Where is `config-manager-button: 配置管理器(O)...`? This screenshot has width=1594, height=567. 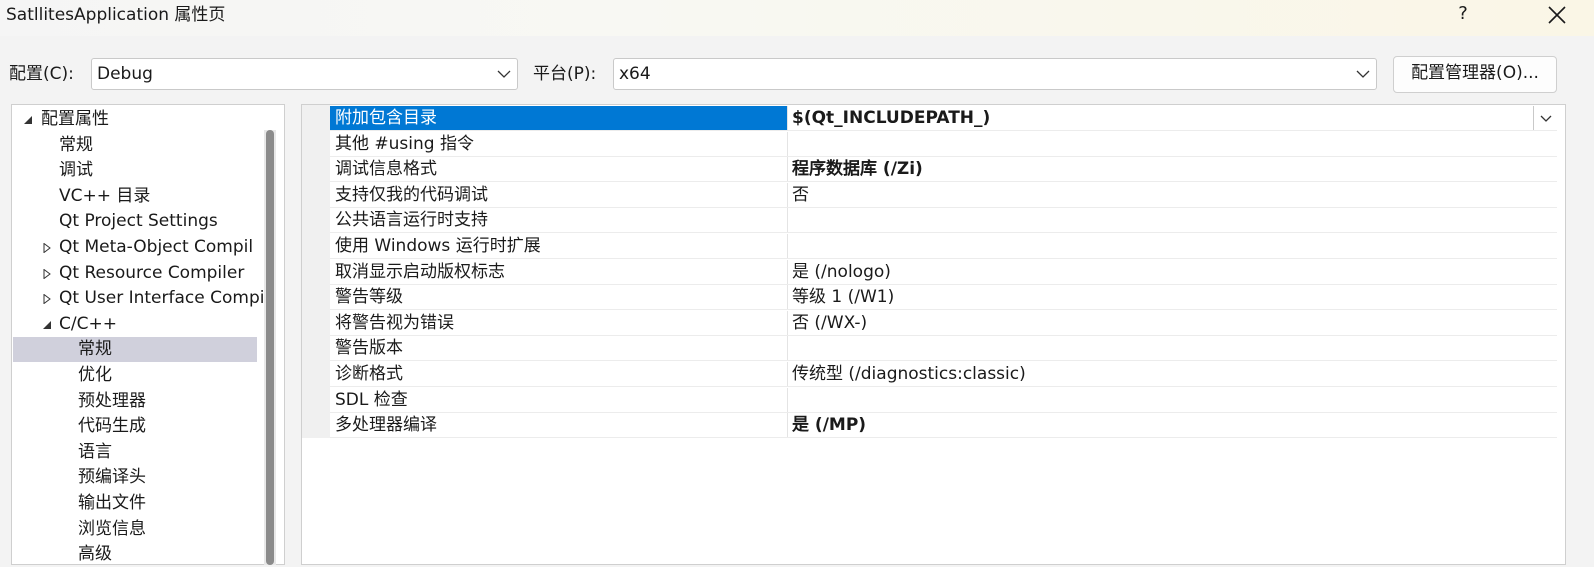 config-manager-button: 配置管理器(O)... is located at coordinates (1475, 74).